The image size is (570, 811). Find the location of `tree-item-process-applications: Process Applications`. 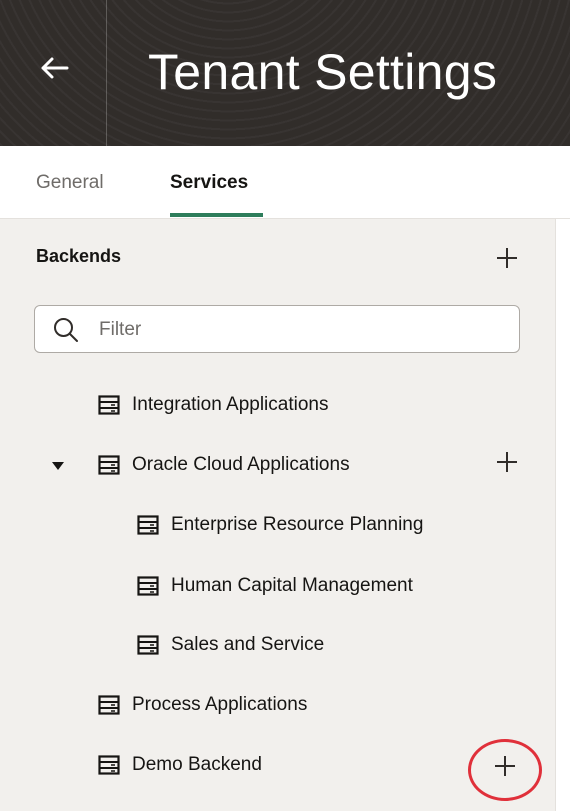

tree-item-process-applications: Process Applications is located at coordinates (202, 705).